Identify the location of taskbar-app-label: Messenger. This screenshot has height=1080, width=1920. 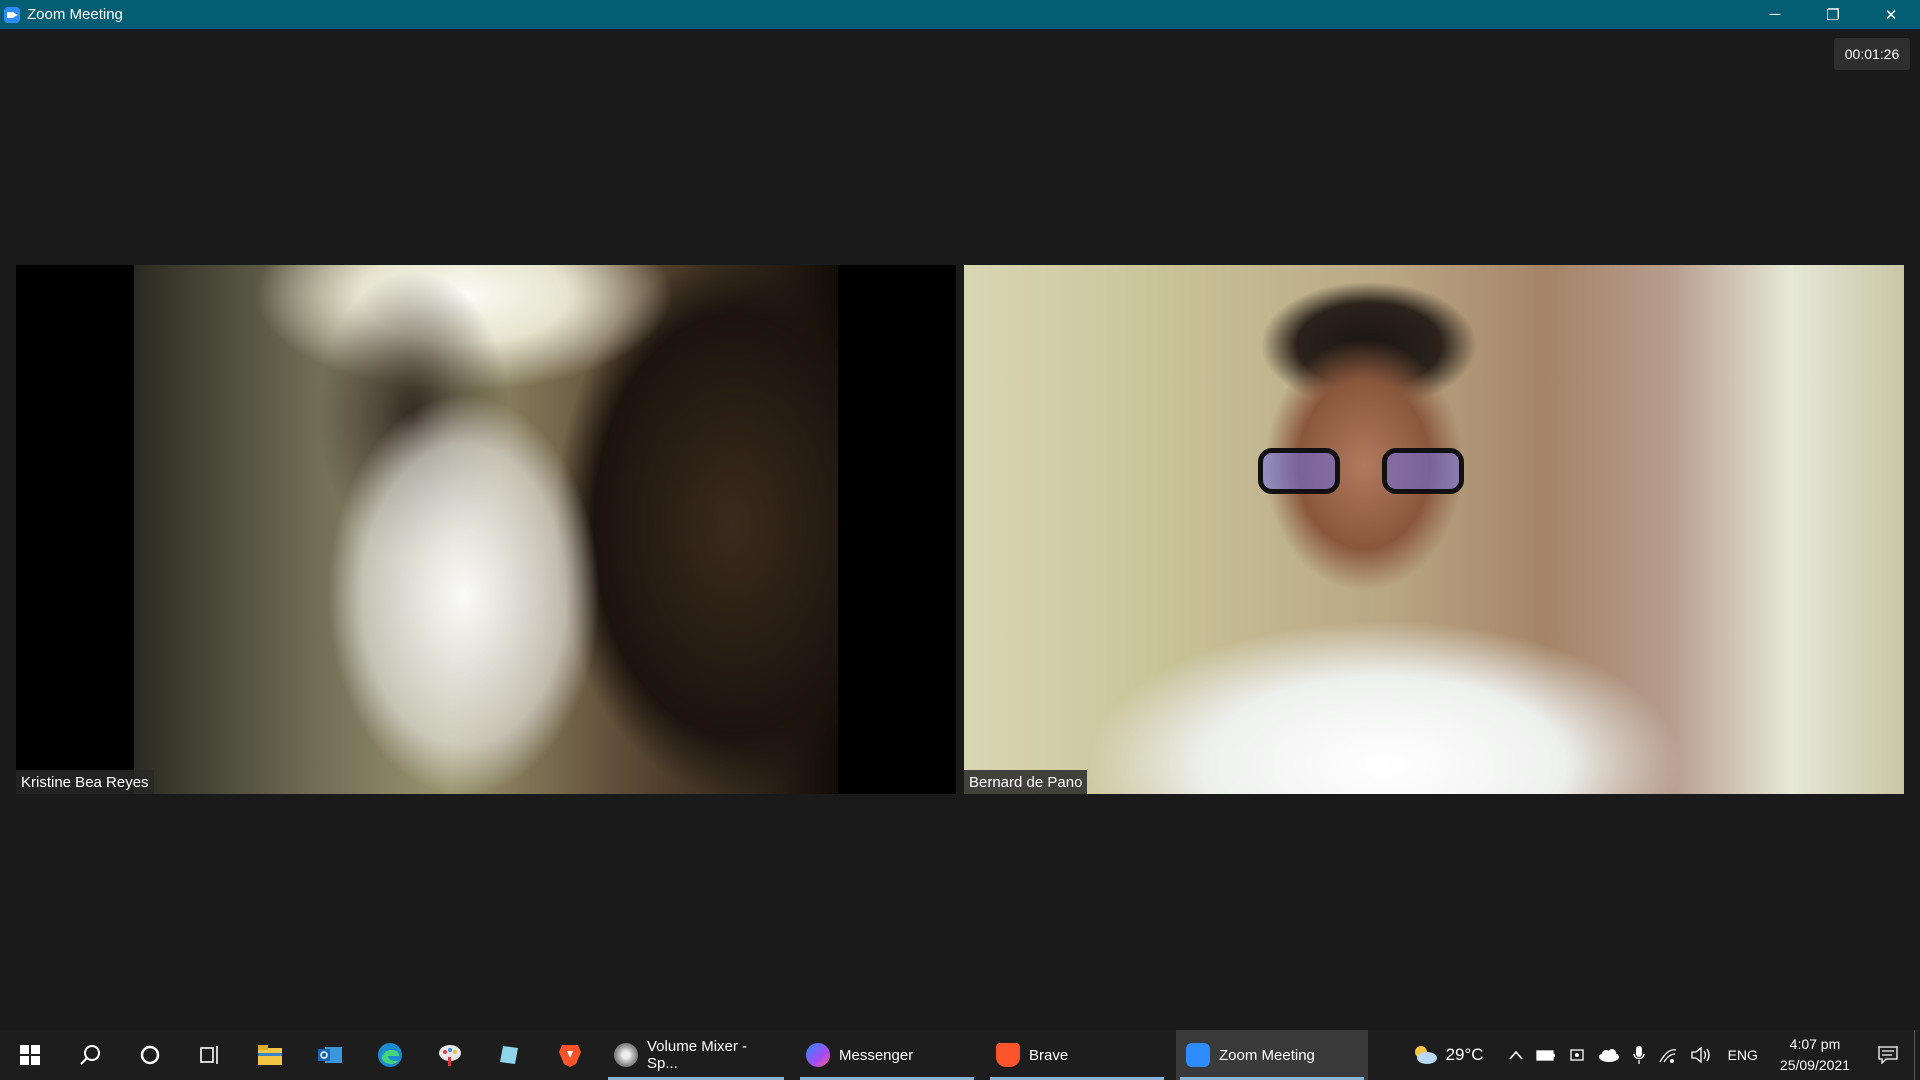
(876, 1055).